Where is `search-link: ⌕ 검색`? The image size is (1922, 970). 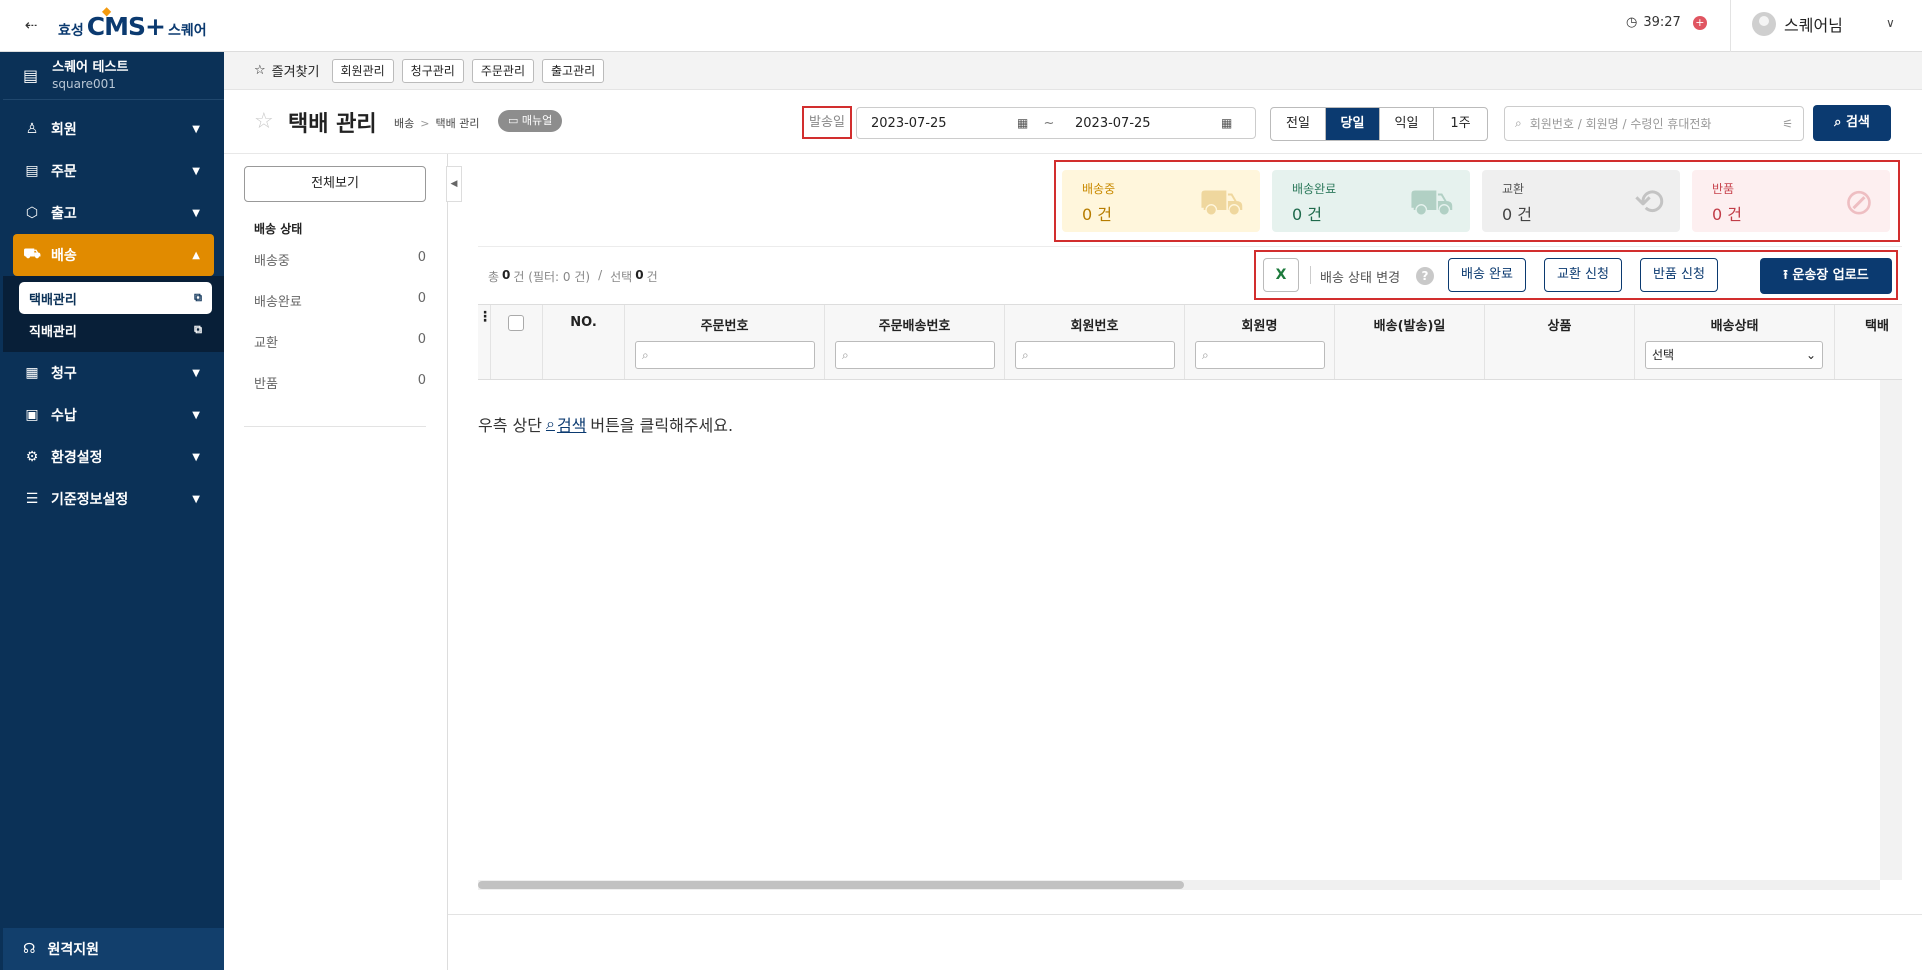
search-link: ⌕ 검색 is located at coordinates (566, 424).